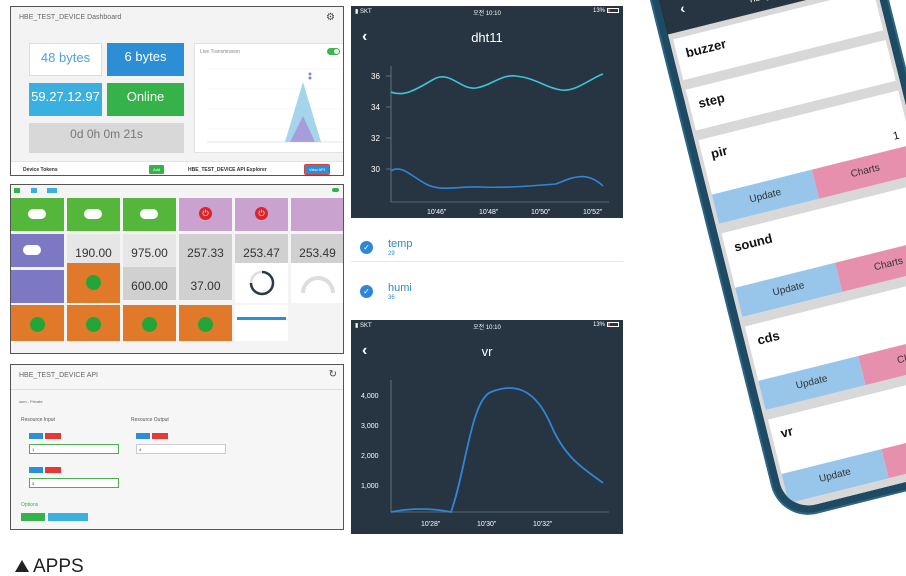  Describe the element at coordinates (896, 136) in the screenshot. I see `sensor-value: 1` at that location.